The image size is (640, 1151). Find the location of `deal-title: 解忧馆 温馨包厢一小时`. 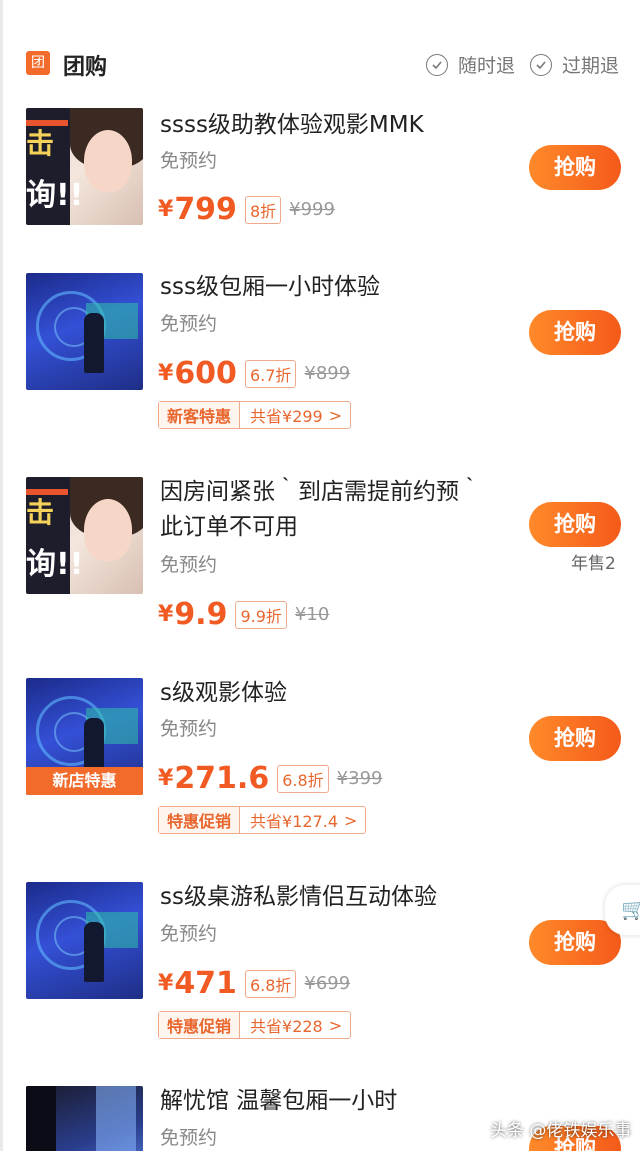

deal-title: 解忧馆 温馨包厢一小时 is located at coordinates (278, 1102).